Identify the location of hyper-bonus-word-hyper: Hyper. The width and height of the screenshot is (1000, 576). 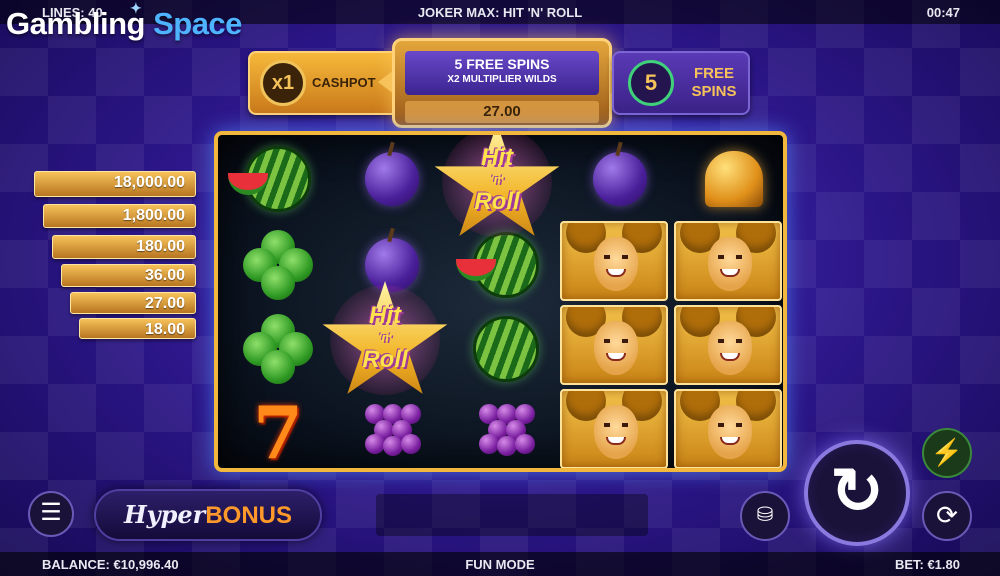
(165, 514).